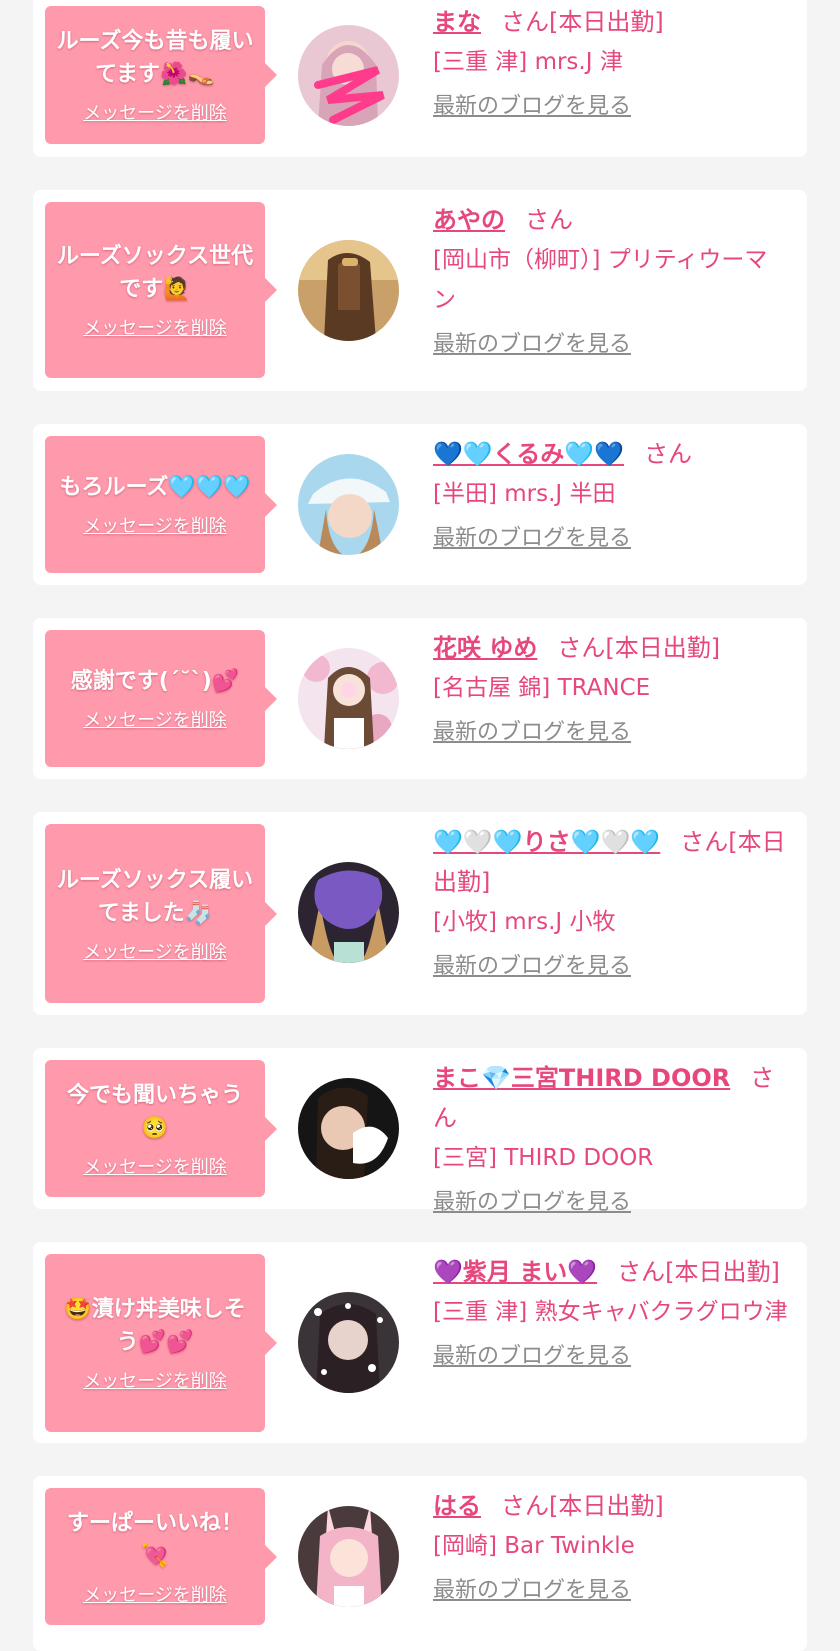 The image size is (840, 1651). Describe the element at coordinates (155, 58) in the screenshot. I see `message-text: ルーズ今も昔も履いてます🌺👡` at that location.